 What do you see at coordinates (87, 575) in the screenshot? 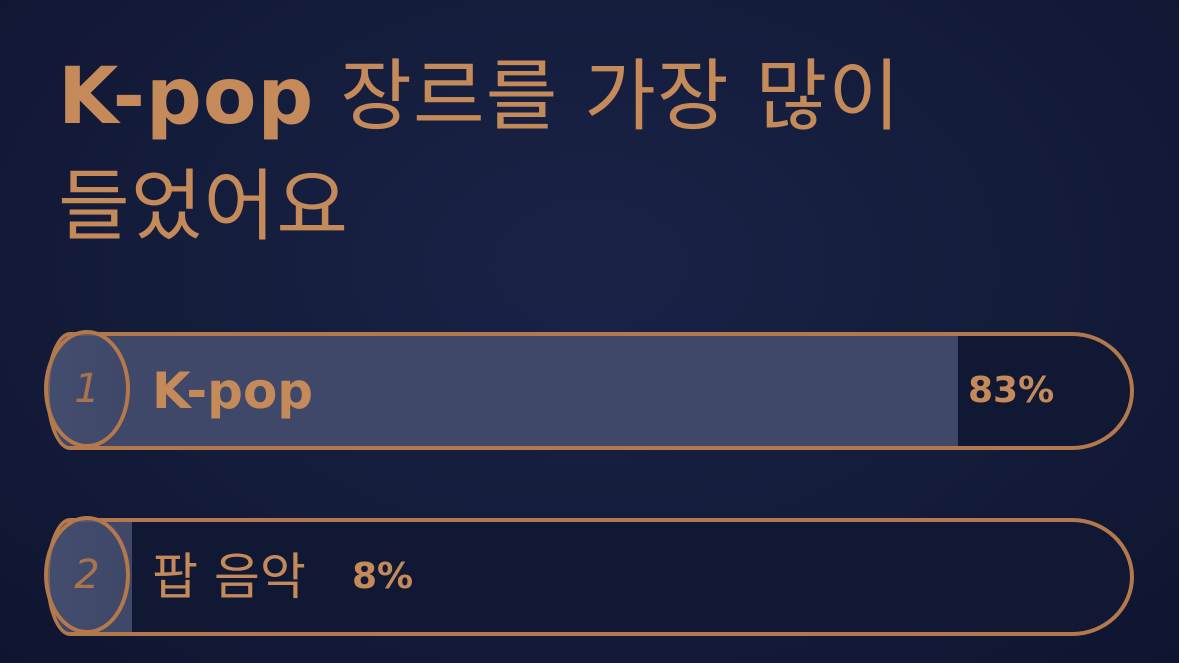
I see `rank-badge: 2` at bounding box center [87, 575].